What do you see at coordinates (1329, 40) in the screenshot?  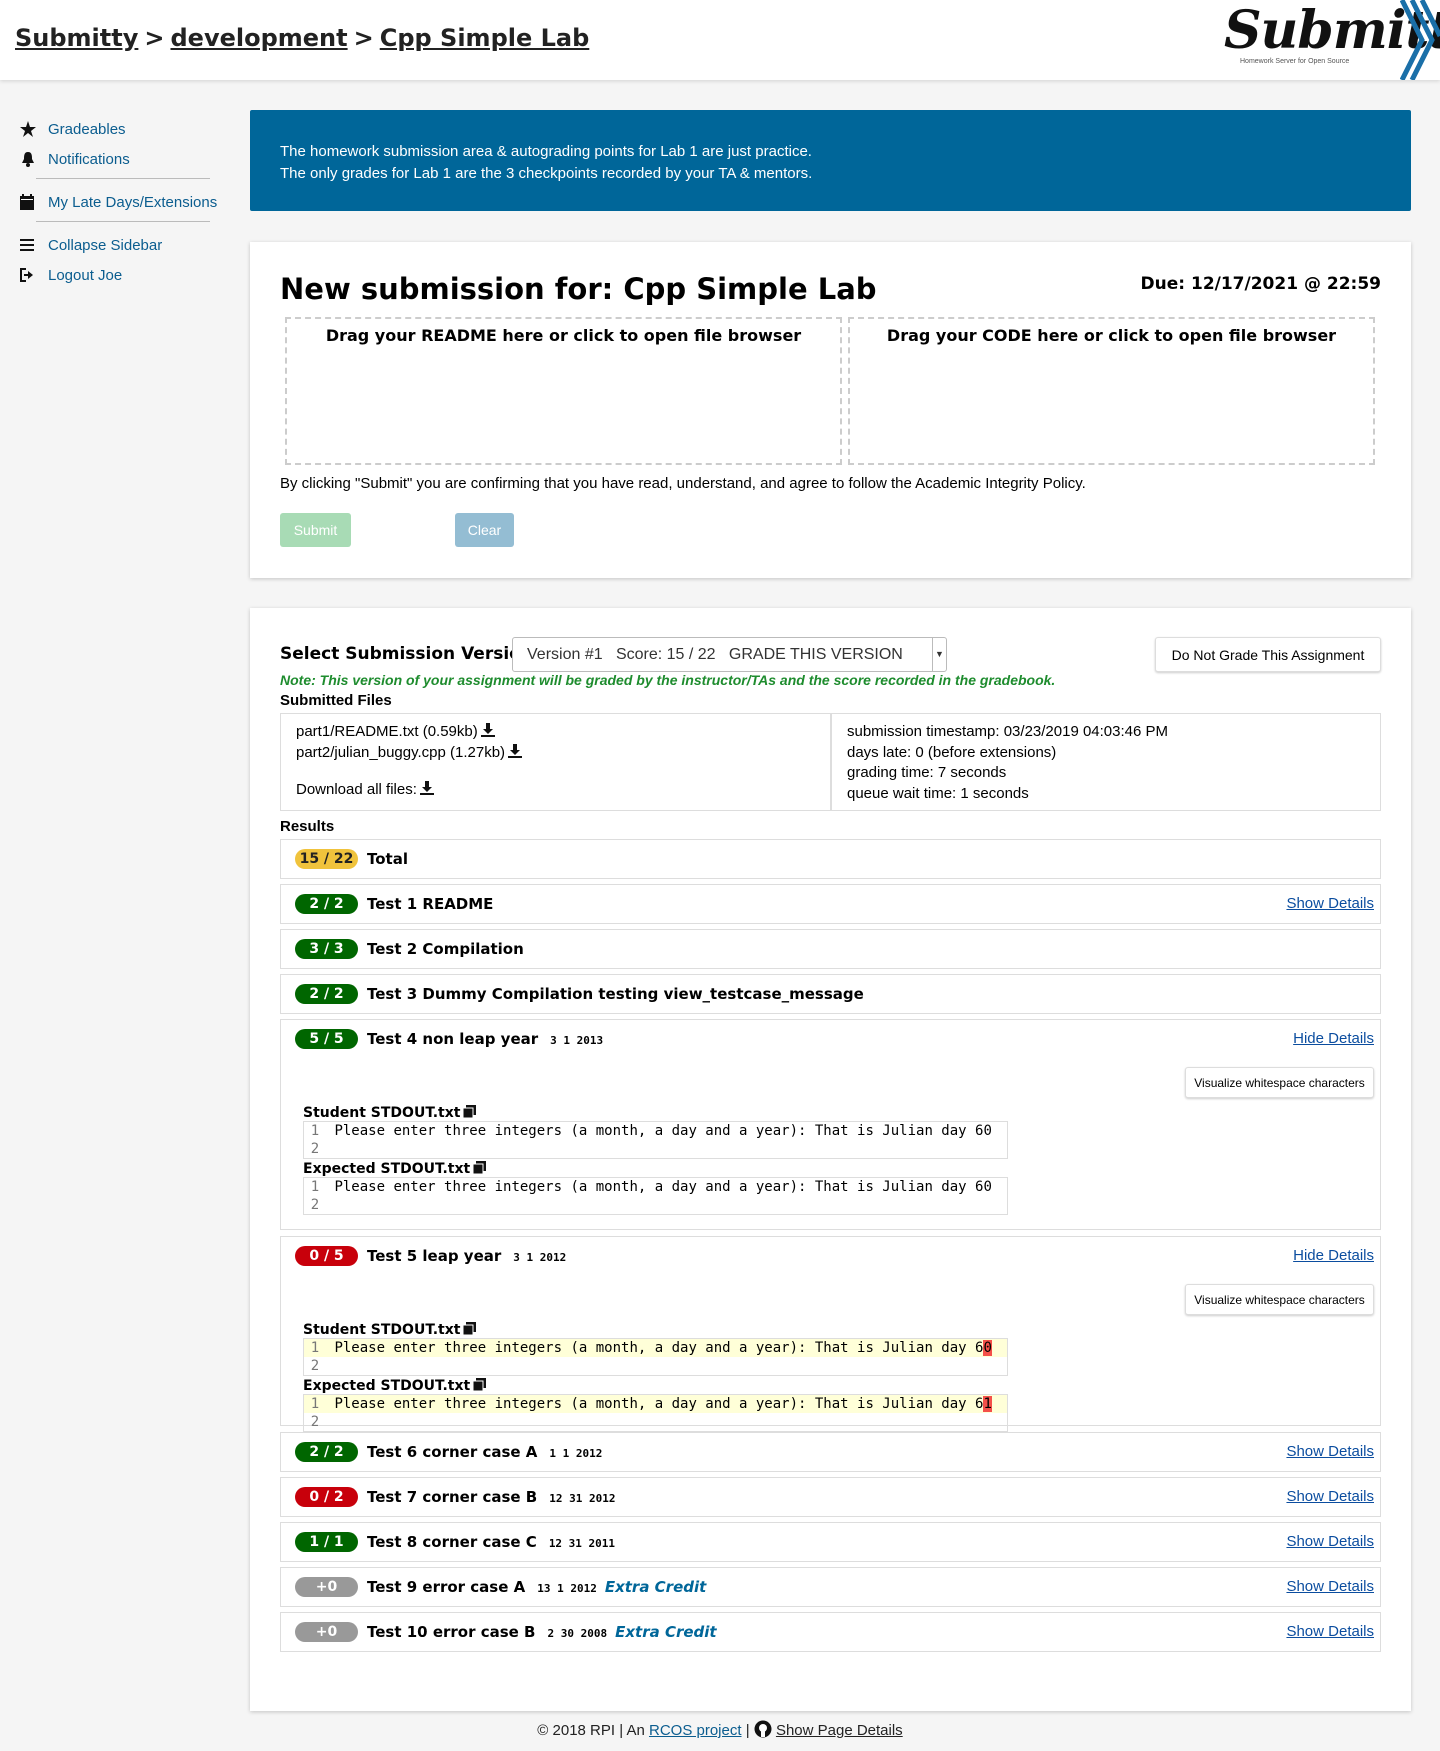 I see `submitty-logo: Submitty Homework Server for Open Source` at bounding box center [1329, 40].